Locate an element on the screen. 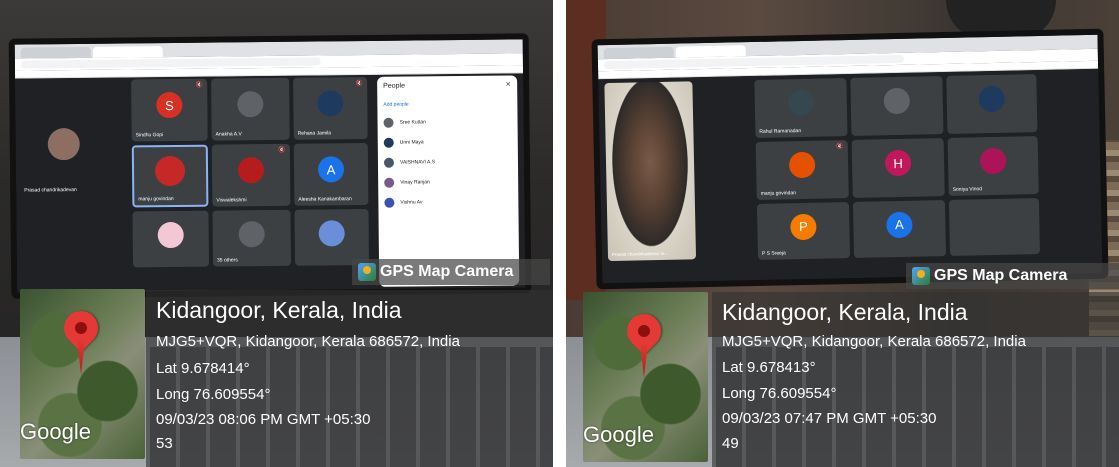 The height and width of the screenshot is (467, 1119). participant-tile: Soniya Vinod is located at coordinates (993, 166).